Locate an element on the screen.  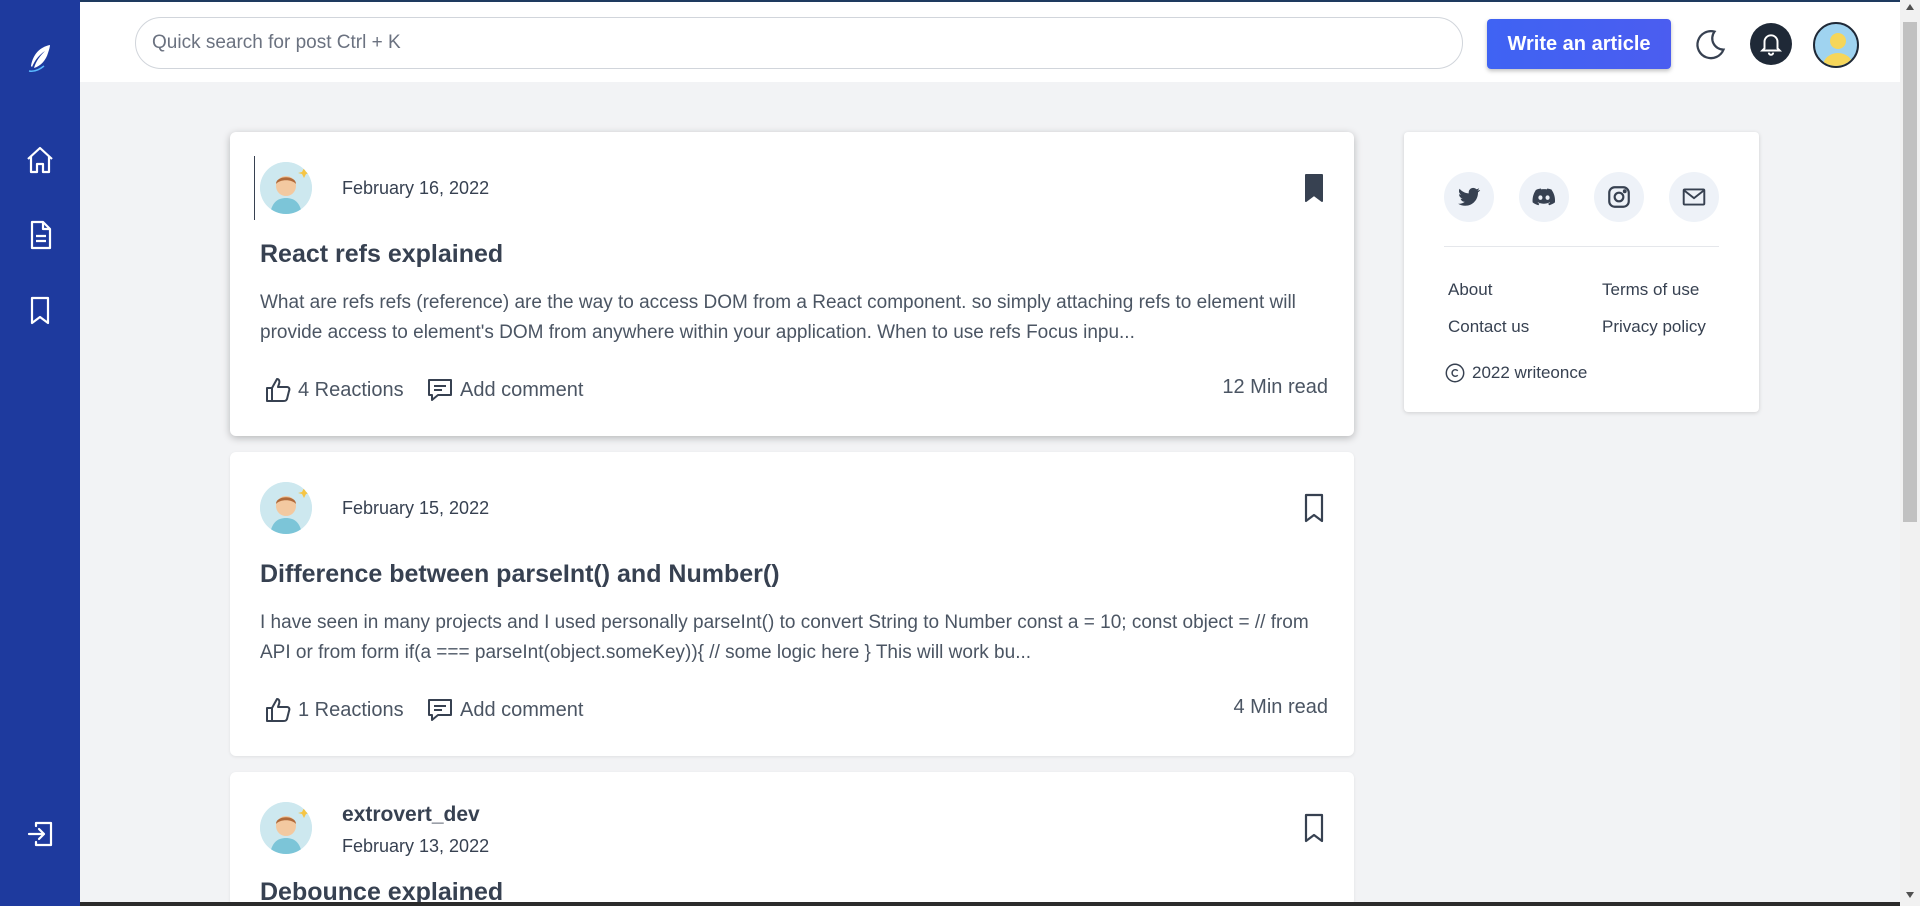
logout-icon is located at coordinates (40, 834).